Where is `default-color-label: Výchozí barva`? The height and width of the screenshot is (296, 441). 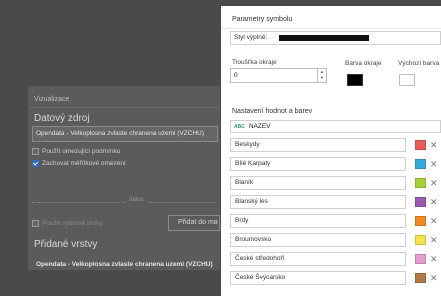
default-color-label: Výchozí barva is located at coordinates (419, 63).